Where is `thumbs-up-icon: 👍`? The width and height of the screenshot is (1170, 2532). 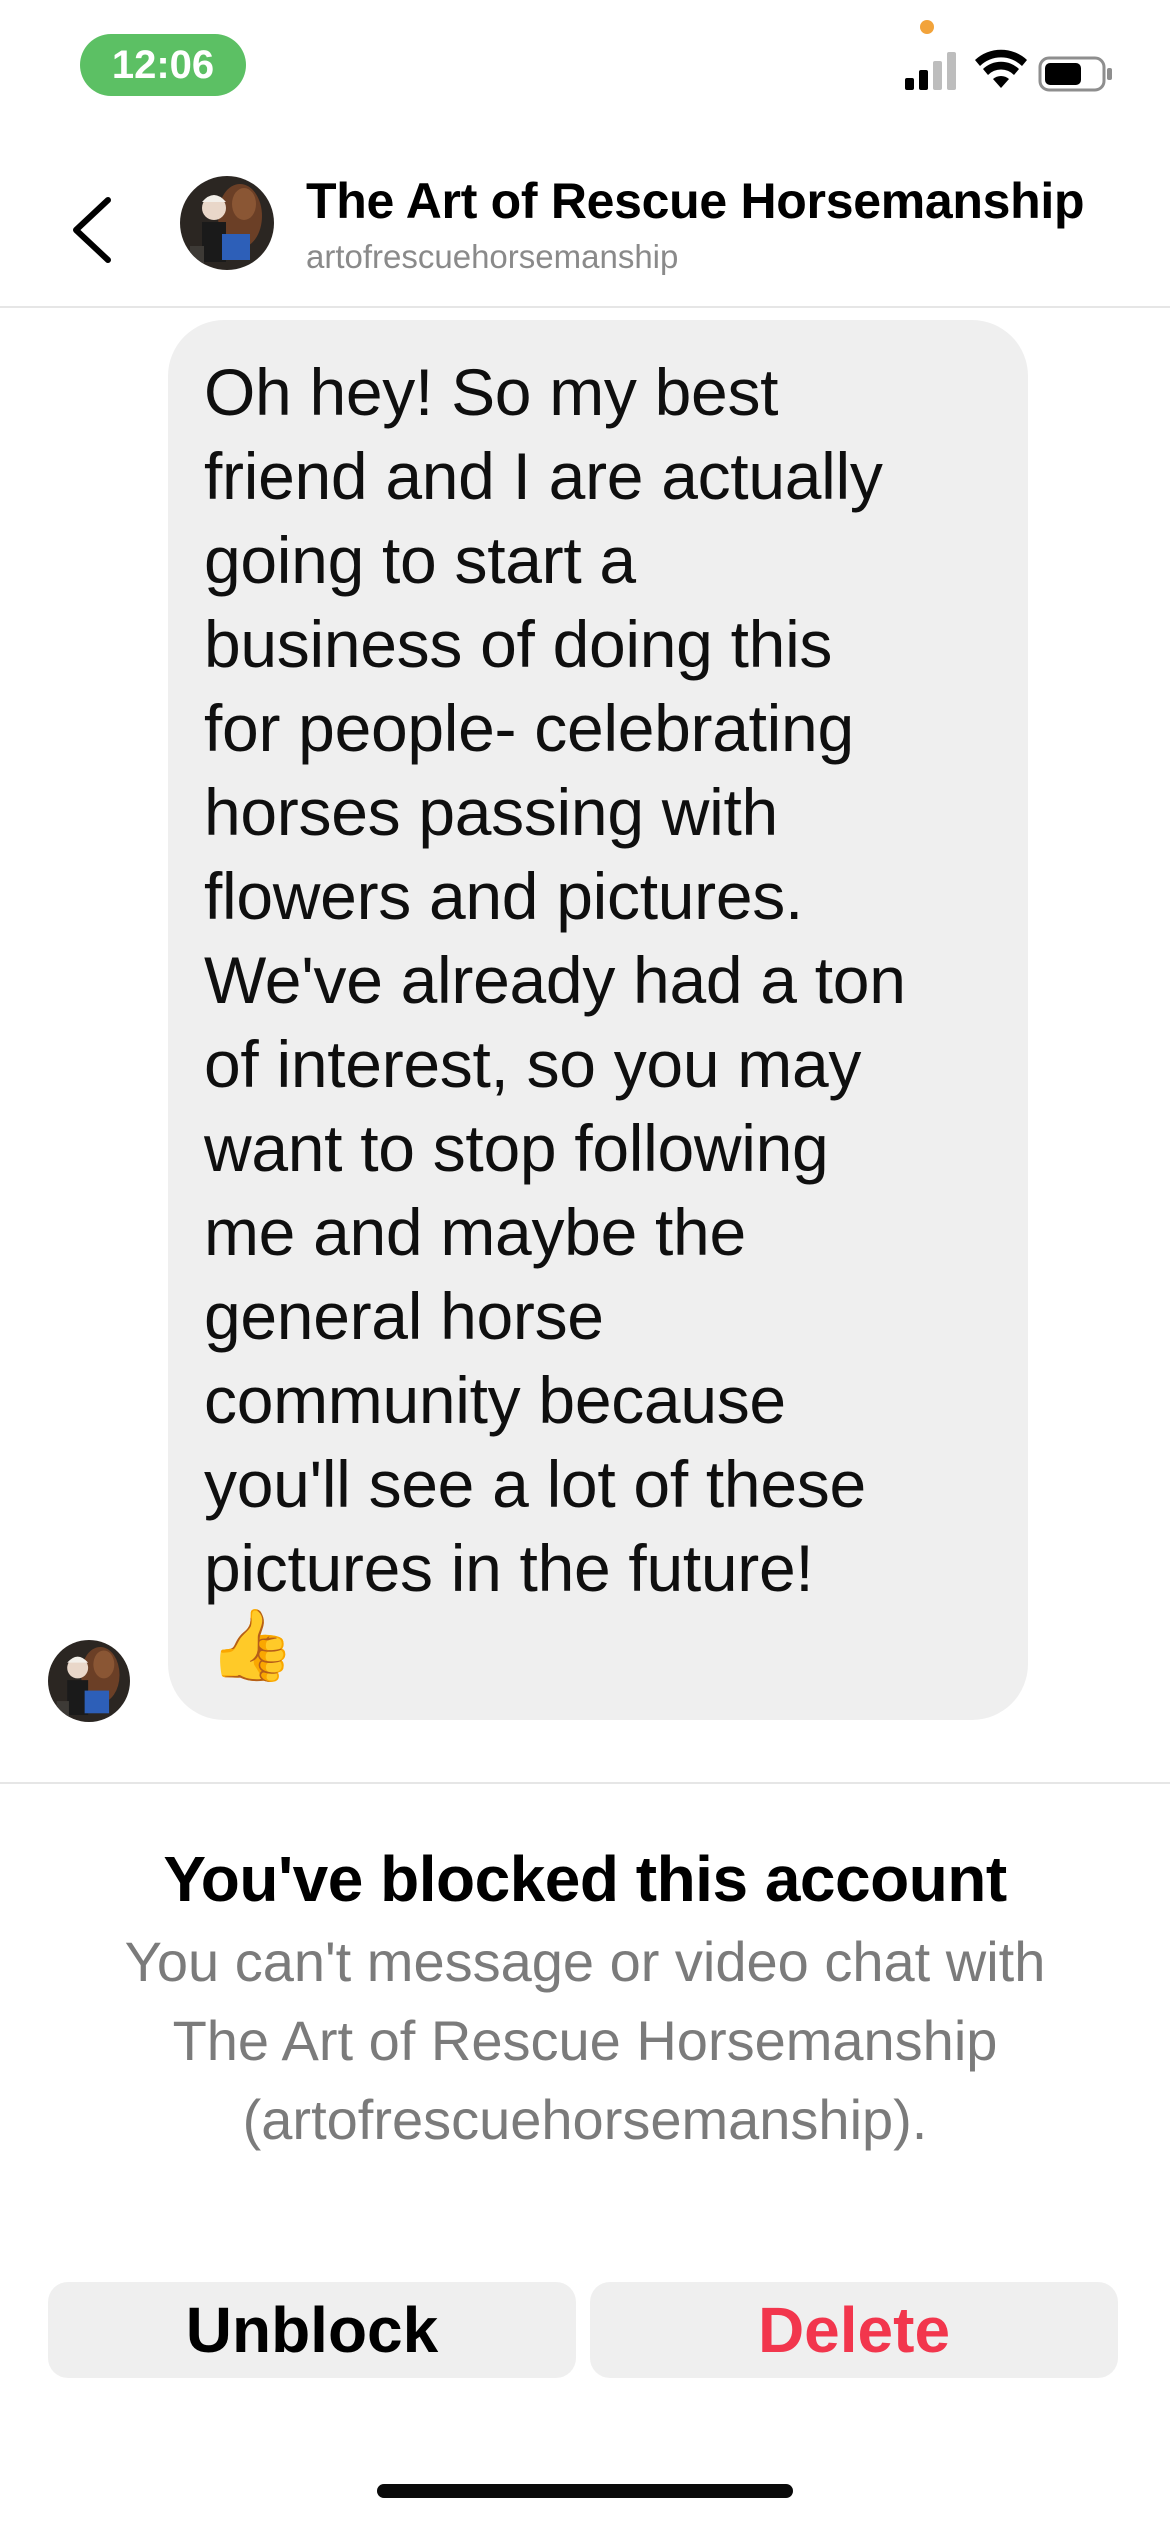
thumbs-up-icon: 👍 is located at coordinates (252, 1645).